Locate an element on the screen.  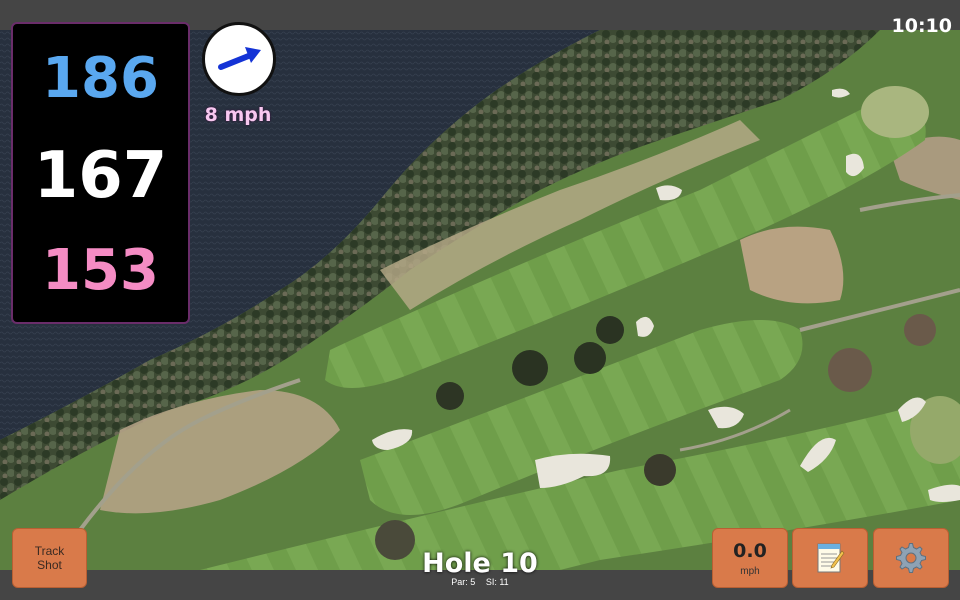
distance-front: 153 is located at coordinates (100, 270).